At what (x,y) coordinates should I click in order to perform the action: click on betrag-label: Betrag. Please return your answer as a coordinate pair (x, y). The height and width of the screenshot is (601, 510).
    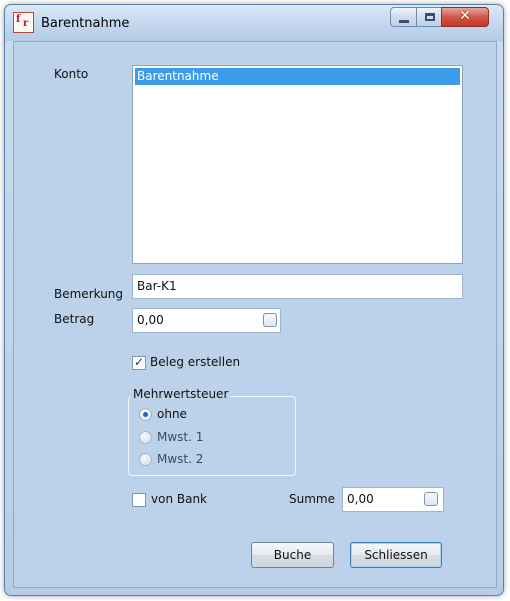
    Looking at the image, I should click on (74, 319).